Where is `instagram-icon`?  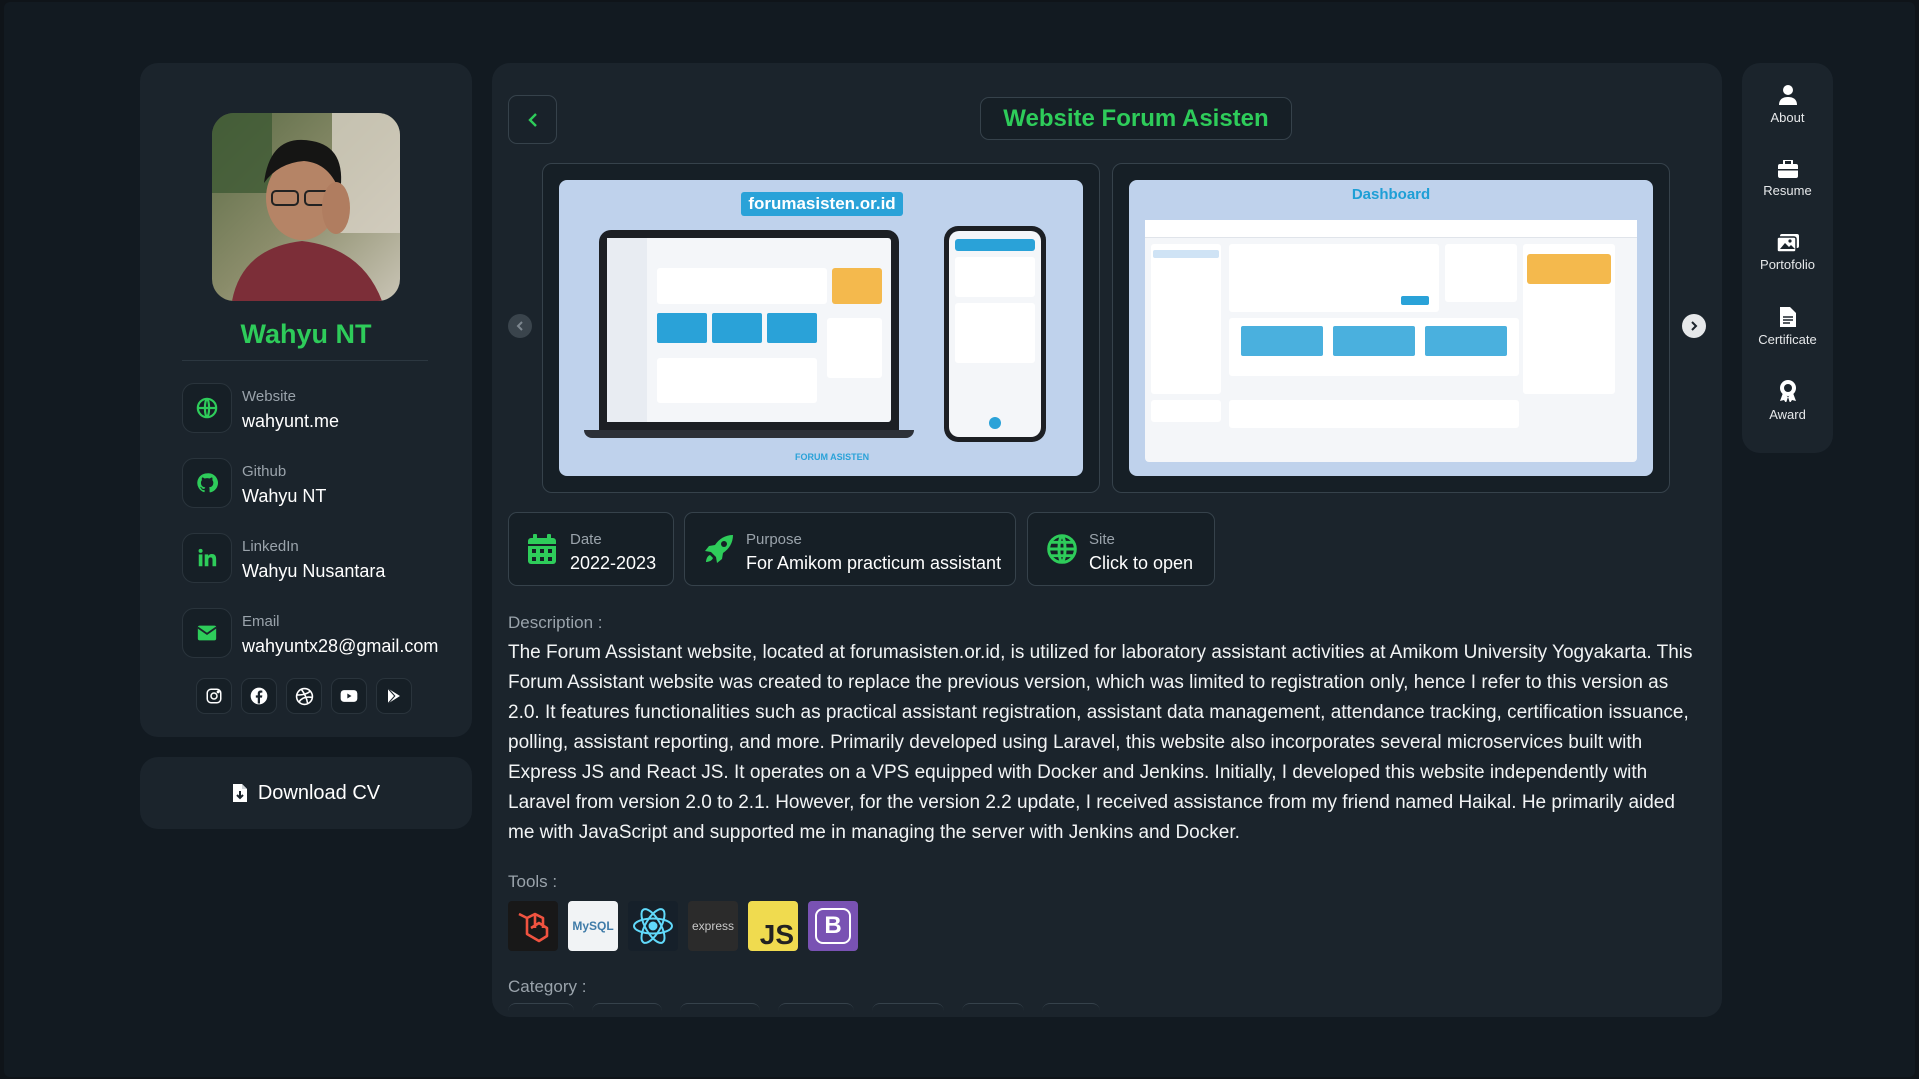
instagram-icon is located at coordinates (214, 696).